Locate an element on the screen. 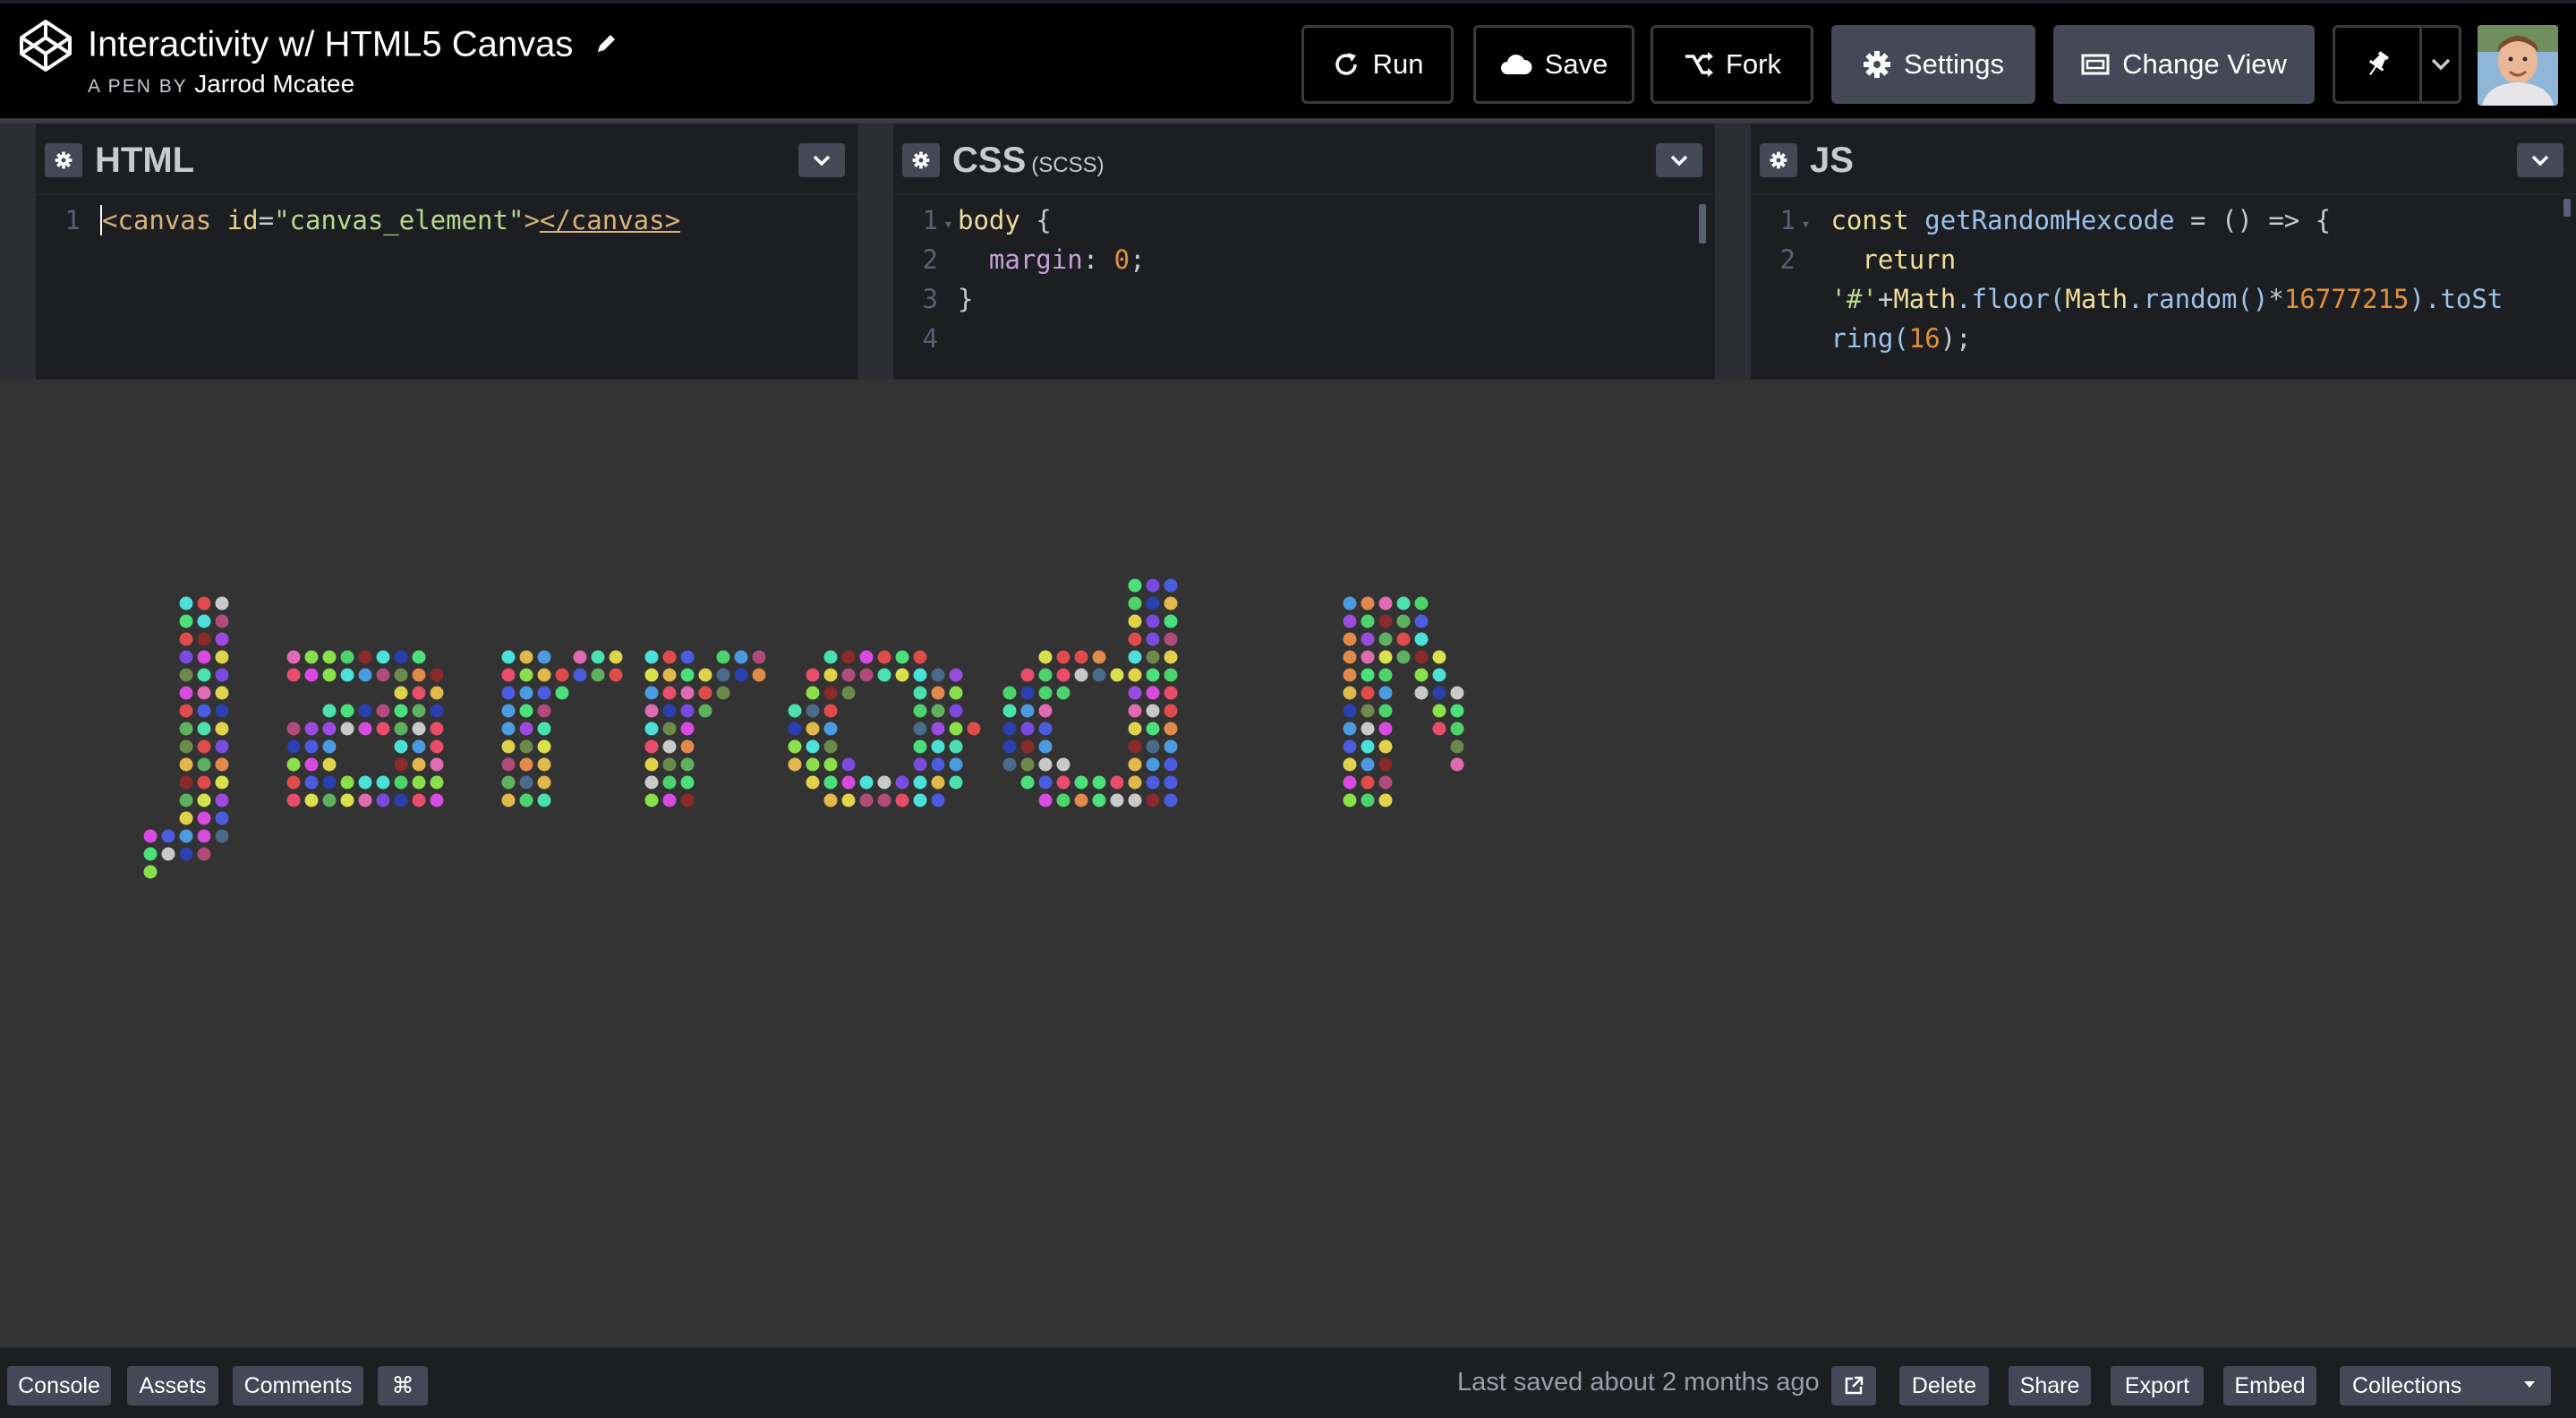  last-saved-status: Last saved about 2 months ago is located at coordinates (1638, 1383).